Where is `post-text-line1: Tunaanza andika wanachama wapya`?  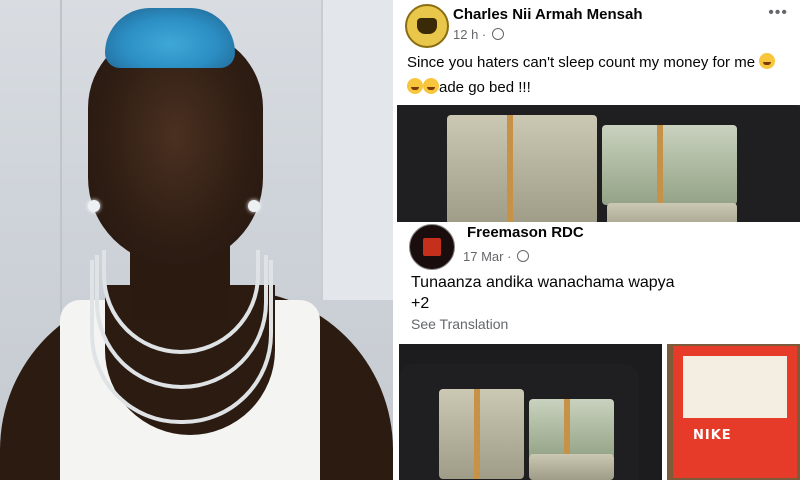 post-text-line1: Tunaanza andika wanachama wapya is located at coordinates (543, 282).